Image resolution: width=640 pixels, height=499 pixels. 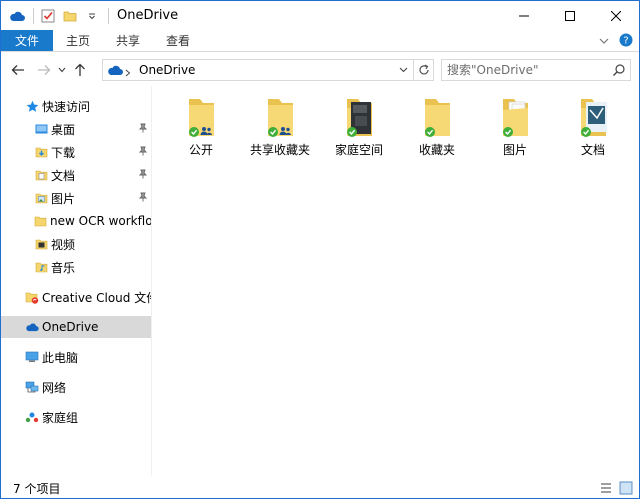 What do you see at coordinates (522, 70) in the screenshot?
I see `search-input` at bounding box center [522, 70].